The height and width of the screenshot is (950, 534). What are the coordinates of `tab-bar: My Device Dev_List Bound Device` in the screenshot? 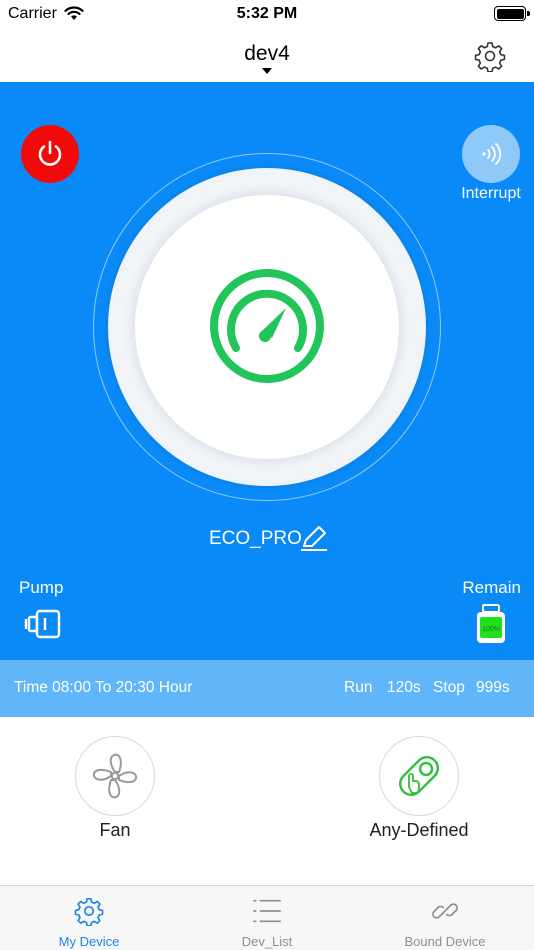 It's located at (267, 917).